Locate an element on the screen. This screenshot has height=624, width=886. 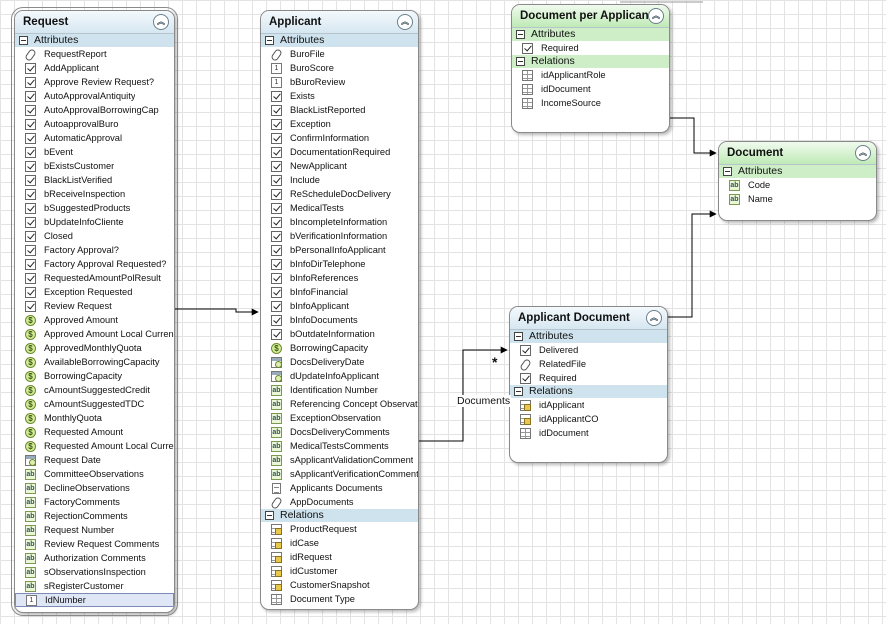
attribute-row: bOutdateInformation is located at coordinates (339, 334).